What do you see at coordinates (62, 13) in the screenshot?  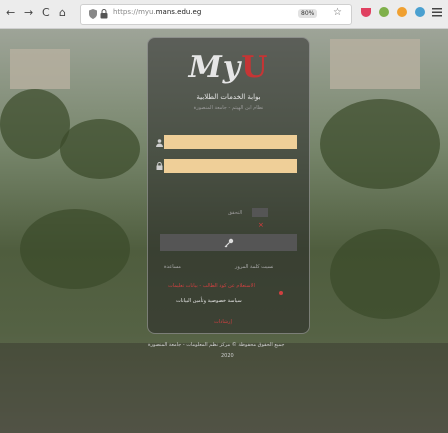 I see `home-icon: ⌂` at bounding box center [62, 13].